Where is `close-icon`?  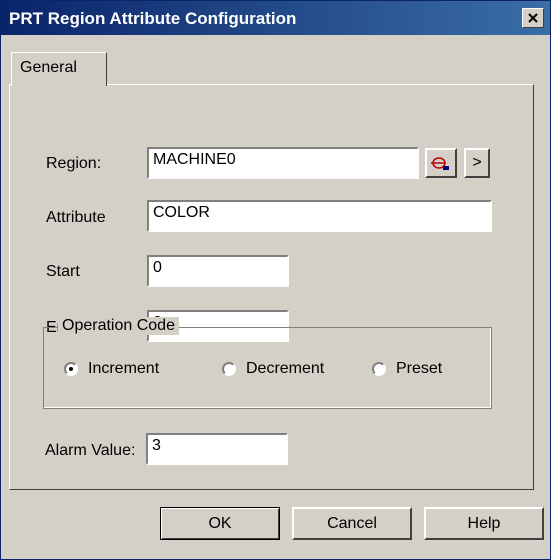
close-icon is located at coordinates (533, 18).